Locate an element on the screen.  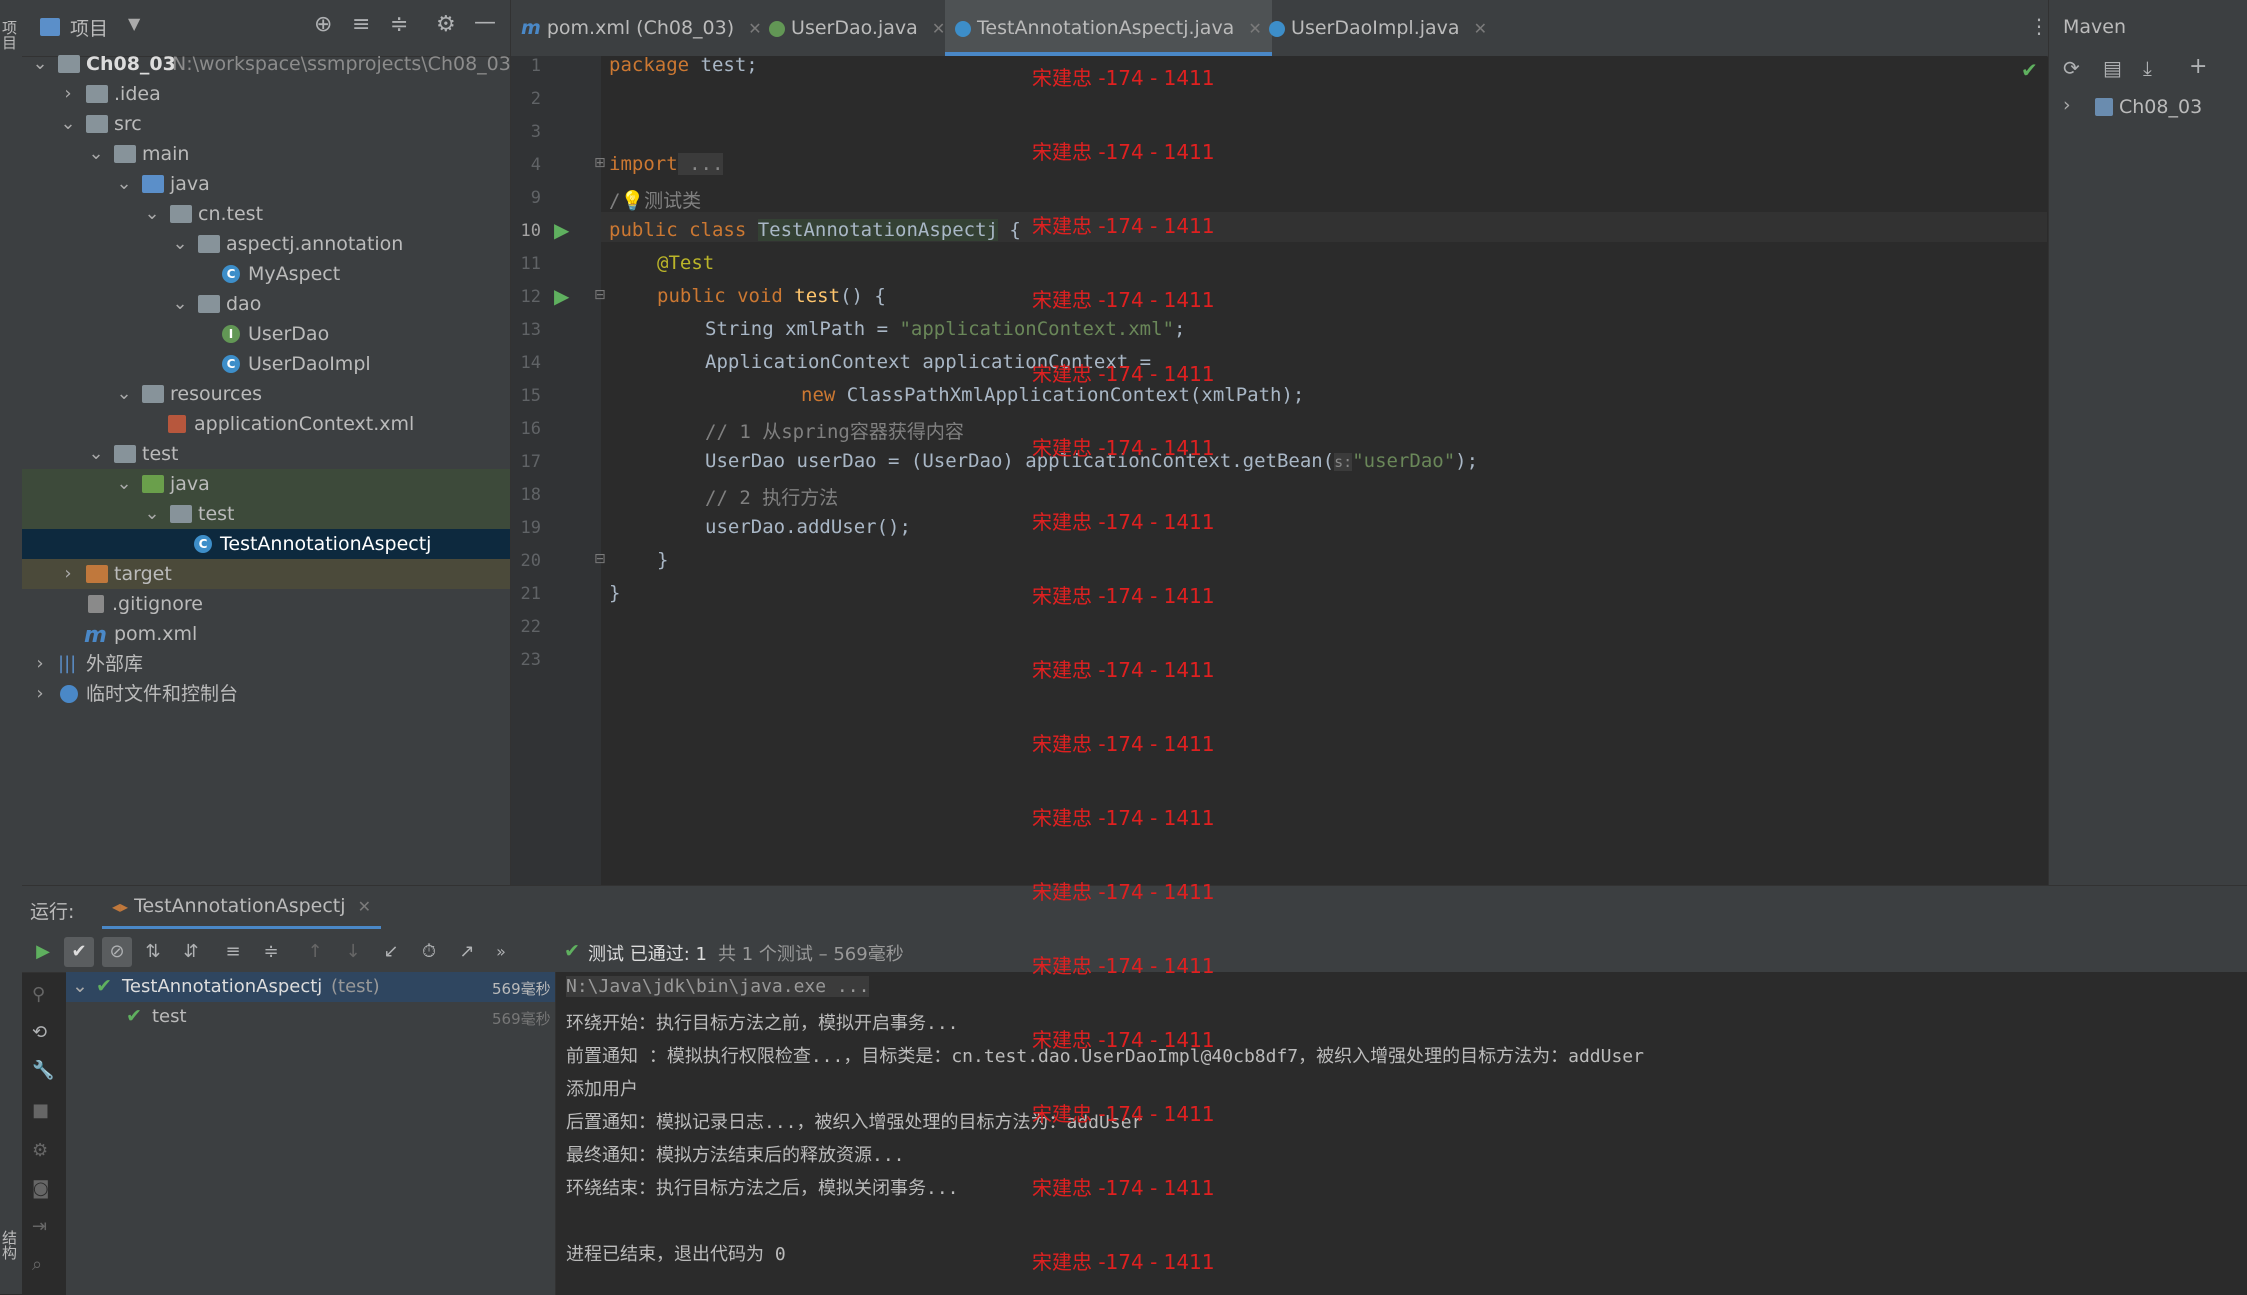
export-icon: ↗ is located at coordinates (467, 952).